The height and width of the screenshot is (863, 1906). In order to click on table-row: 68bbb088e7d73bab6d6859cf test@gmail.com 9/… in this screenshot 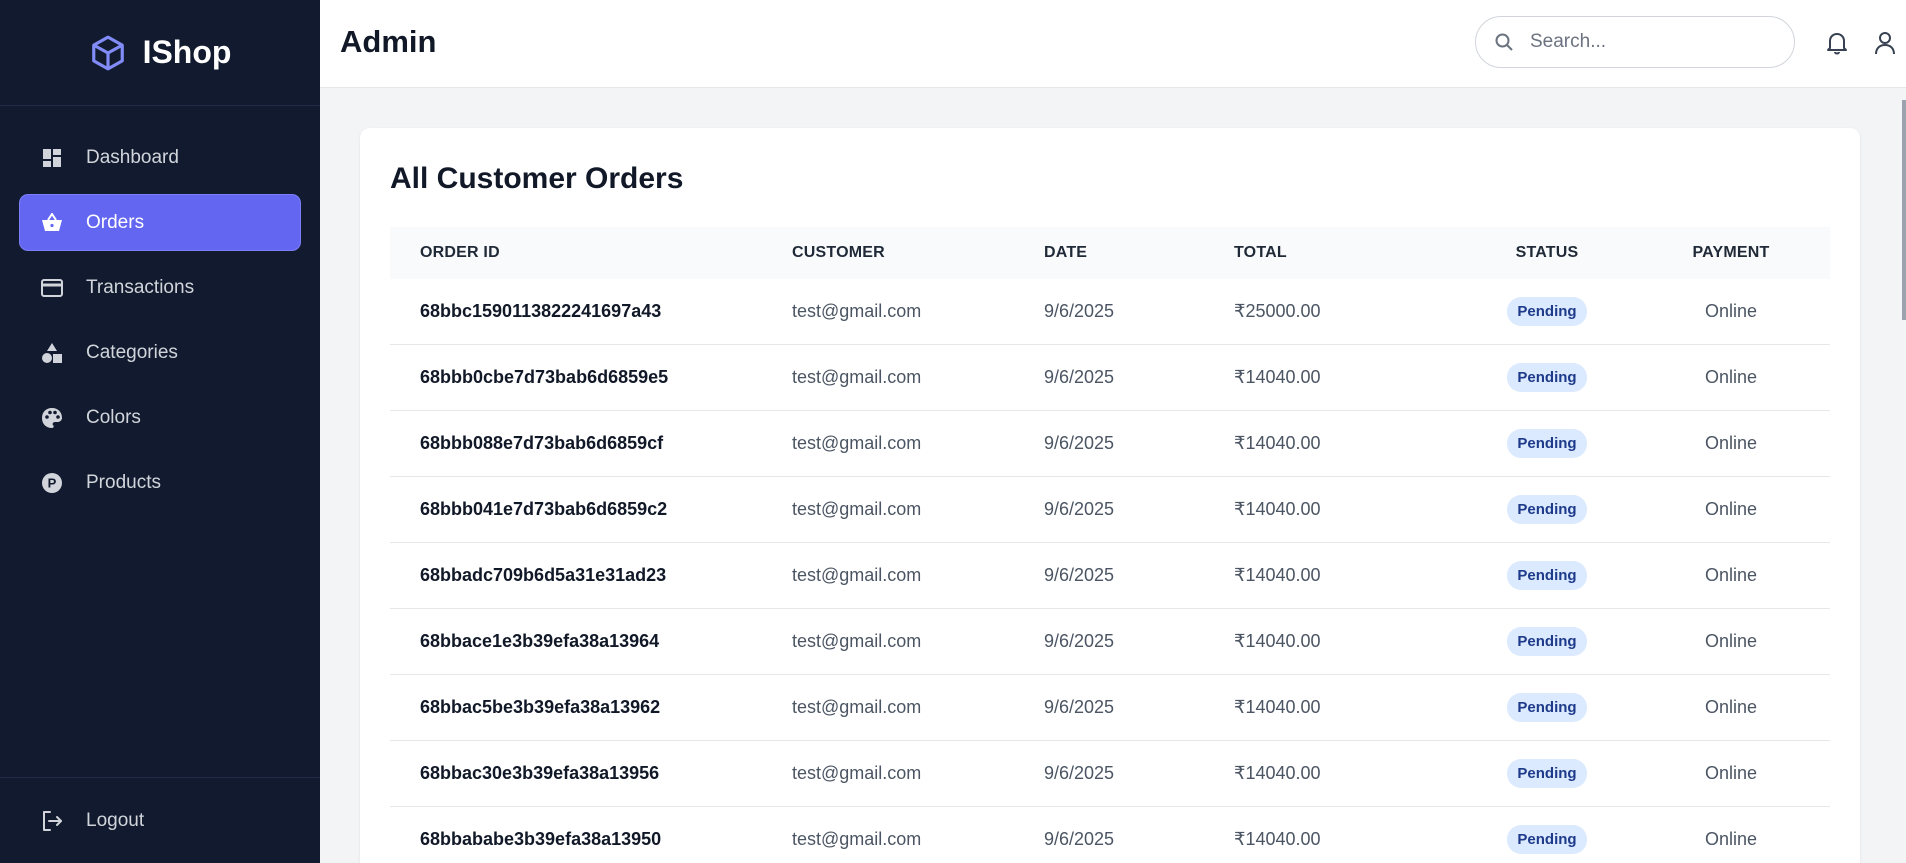, I will do `click(1110, 444)`.